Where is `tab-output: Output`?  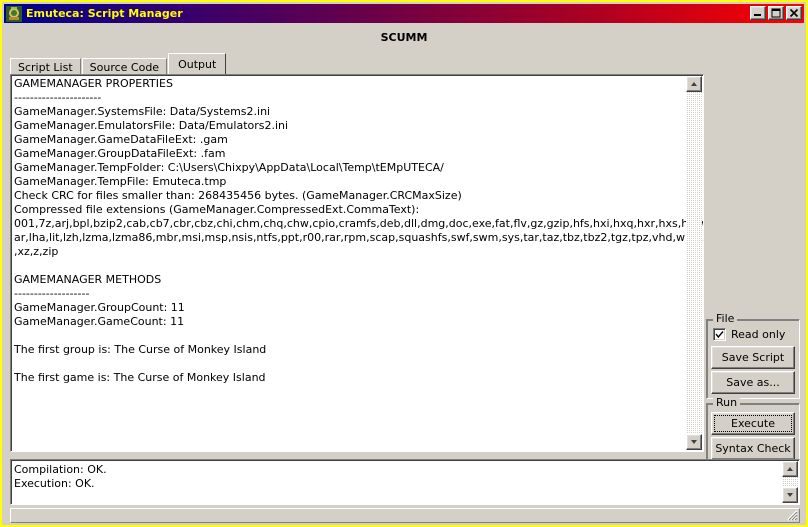
tab-output: Output is located at coordinates (197, 63).